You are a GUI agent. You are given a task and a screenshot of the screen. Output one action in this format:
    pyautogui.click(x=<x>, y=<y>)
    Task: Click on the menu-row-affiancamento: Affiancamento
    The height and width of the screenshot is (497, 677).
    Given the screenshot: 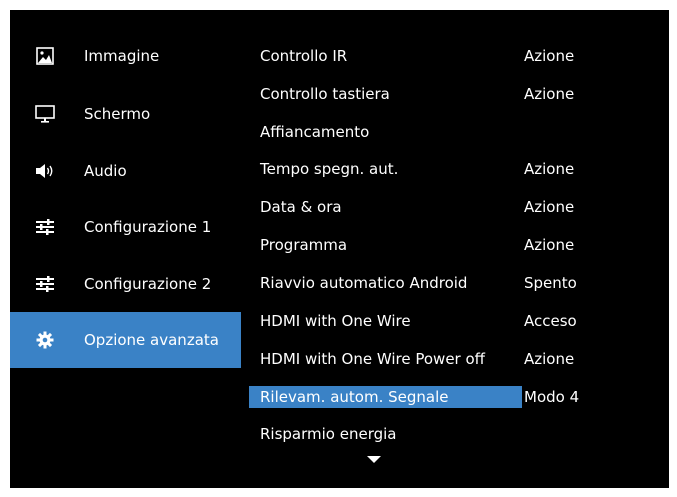 What is the action you would take?
    pyautogui.click(x=454, y=132)
    